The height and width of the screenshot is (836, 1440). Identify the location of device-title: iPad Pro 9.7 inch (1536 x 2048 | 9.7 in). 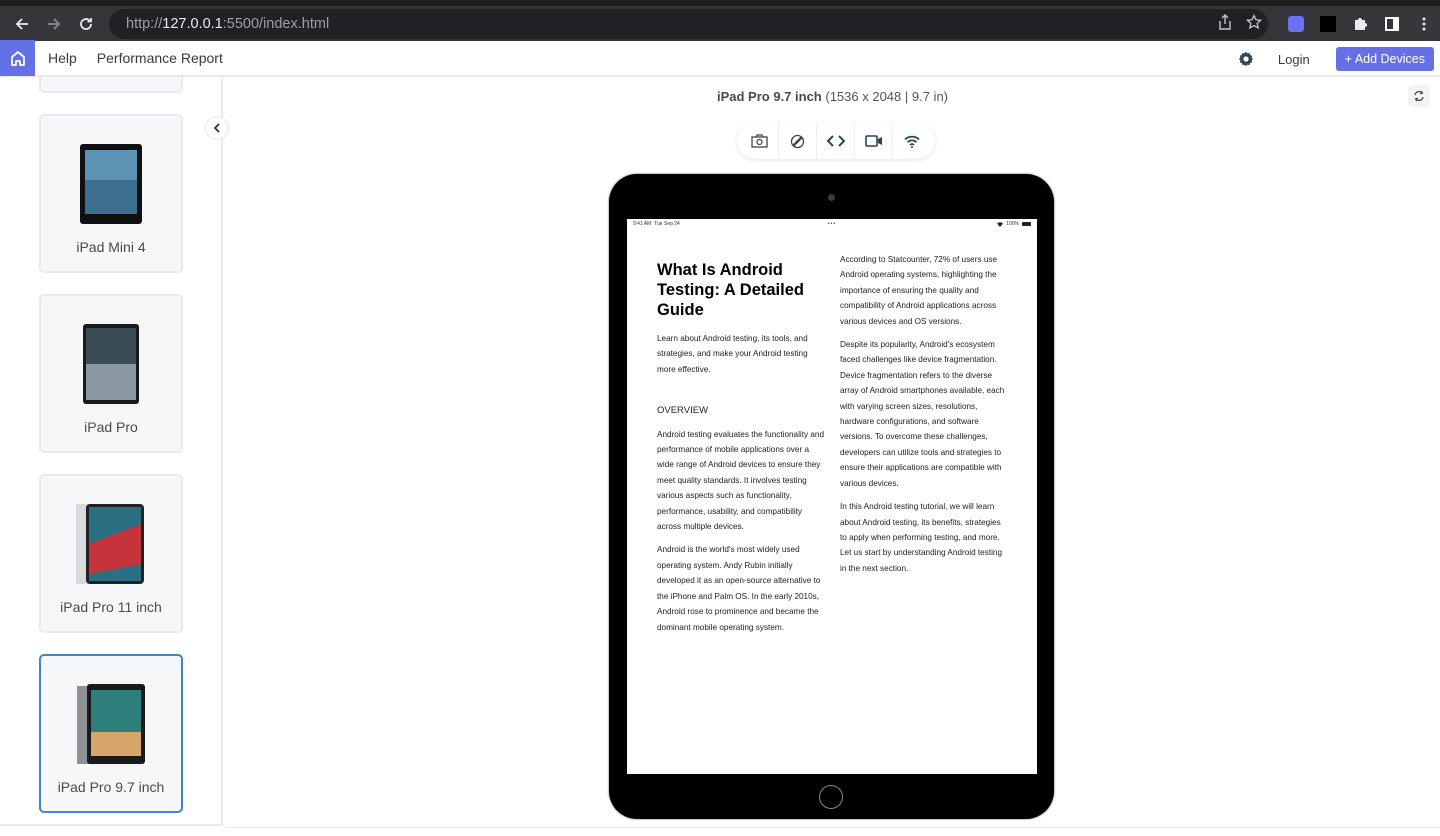
(832, 96).